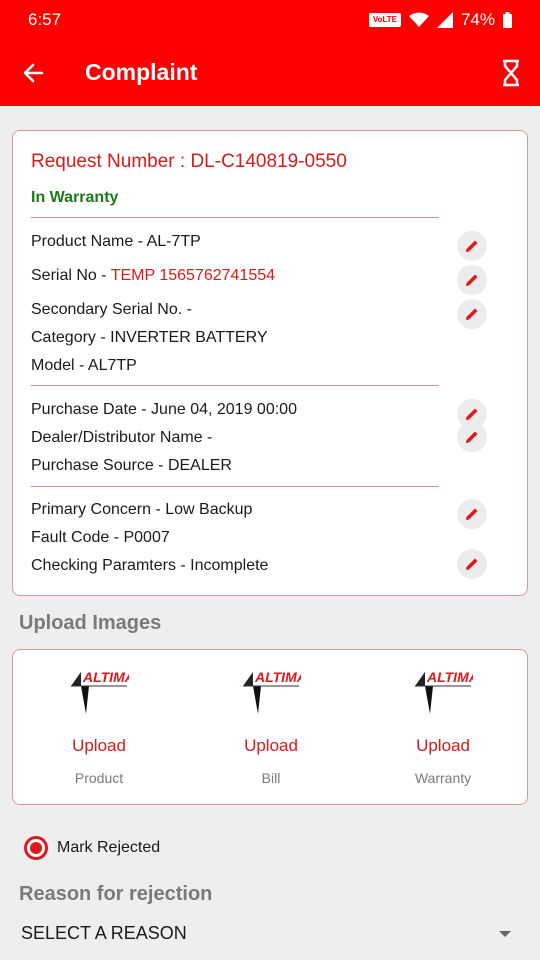 The image size is (540, 960). I want to click on status-icons: VoLTE 74%, so click(440, 20).